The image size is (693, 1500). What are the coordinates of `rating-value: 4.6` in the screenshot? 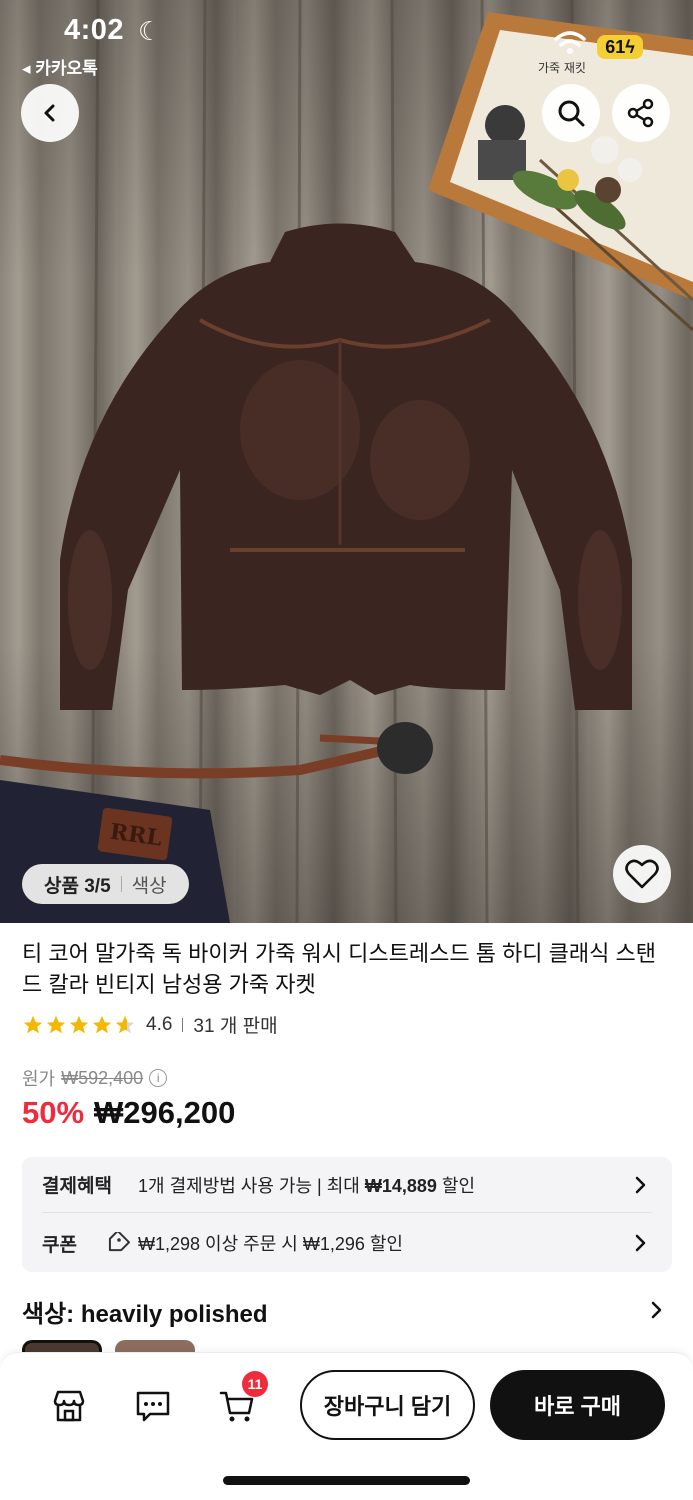 It's located at (159, 1024).